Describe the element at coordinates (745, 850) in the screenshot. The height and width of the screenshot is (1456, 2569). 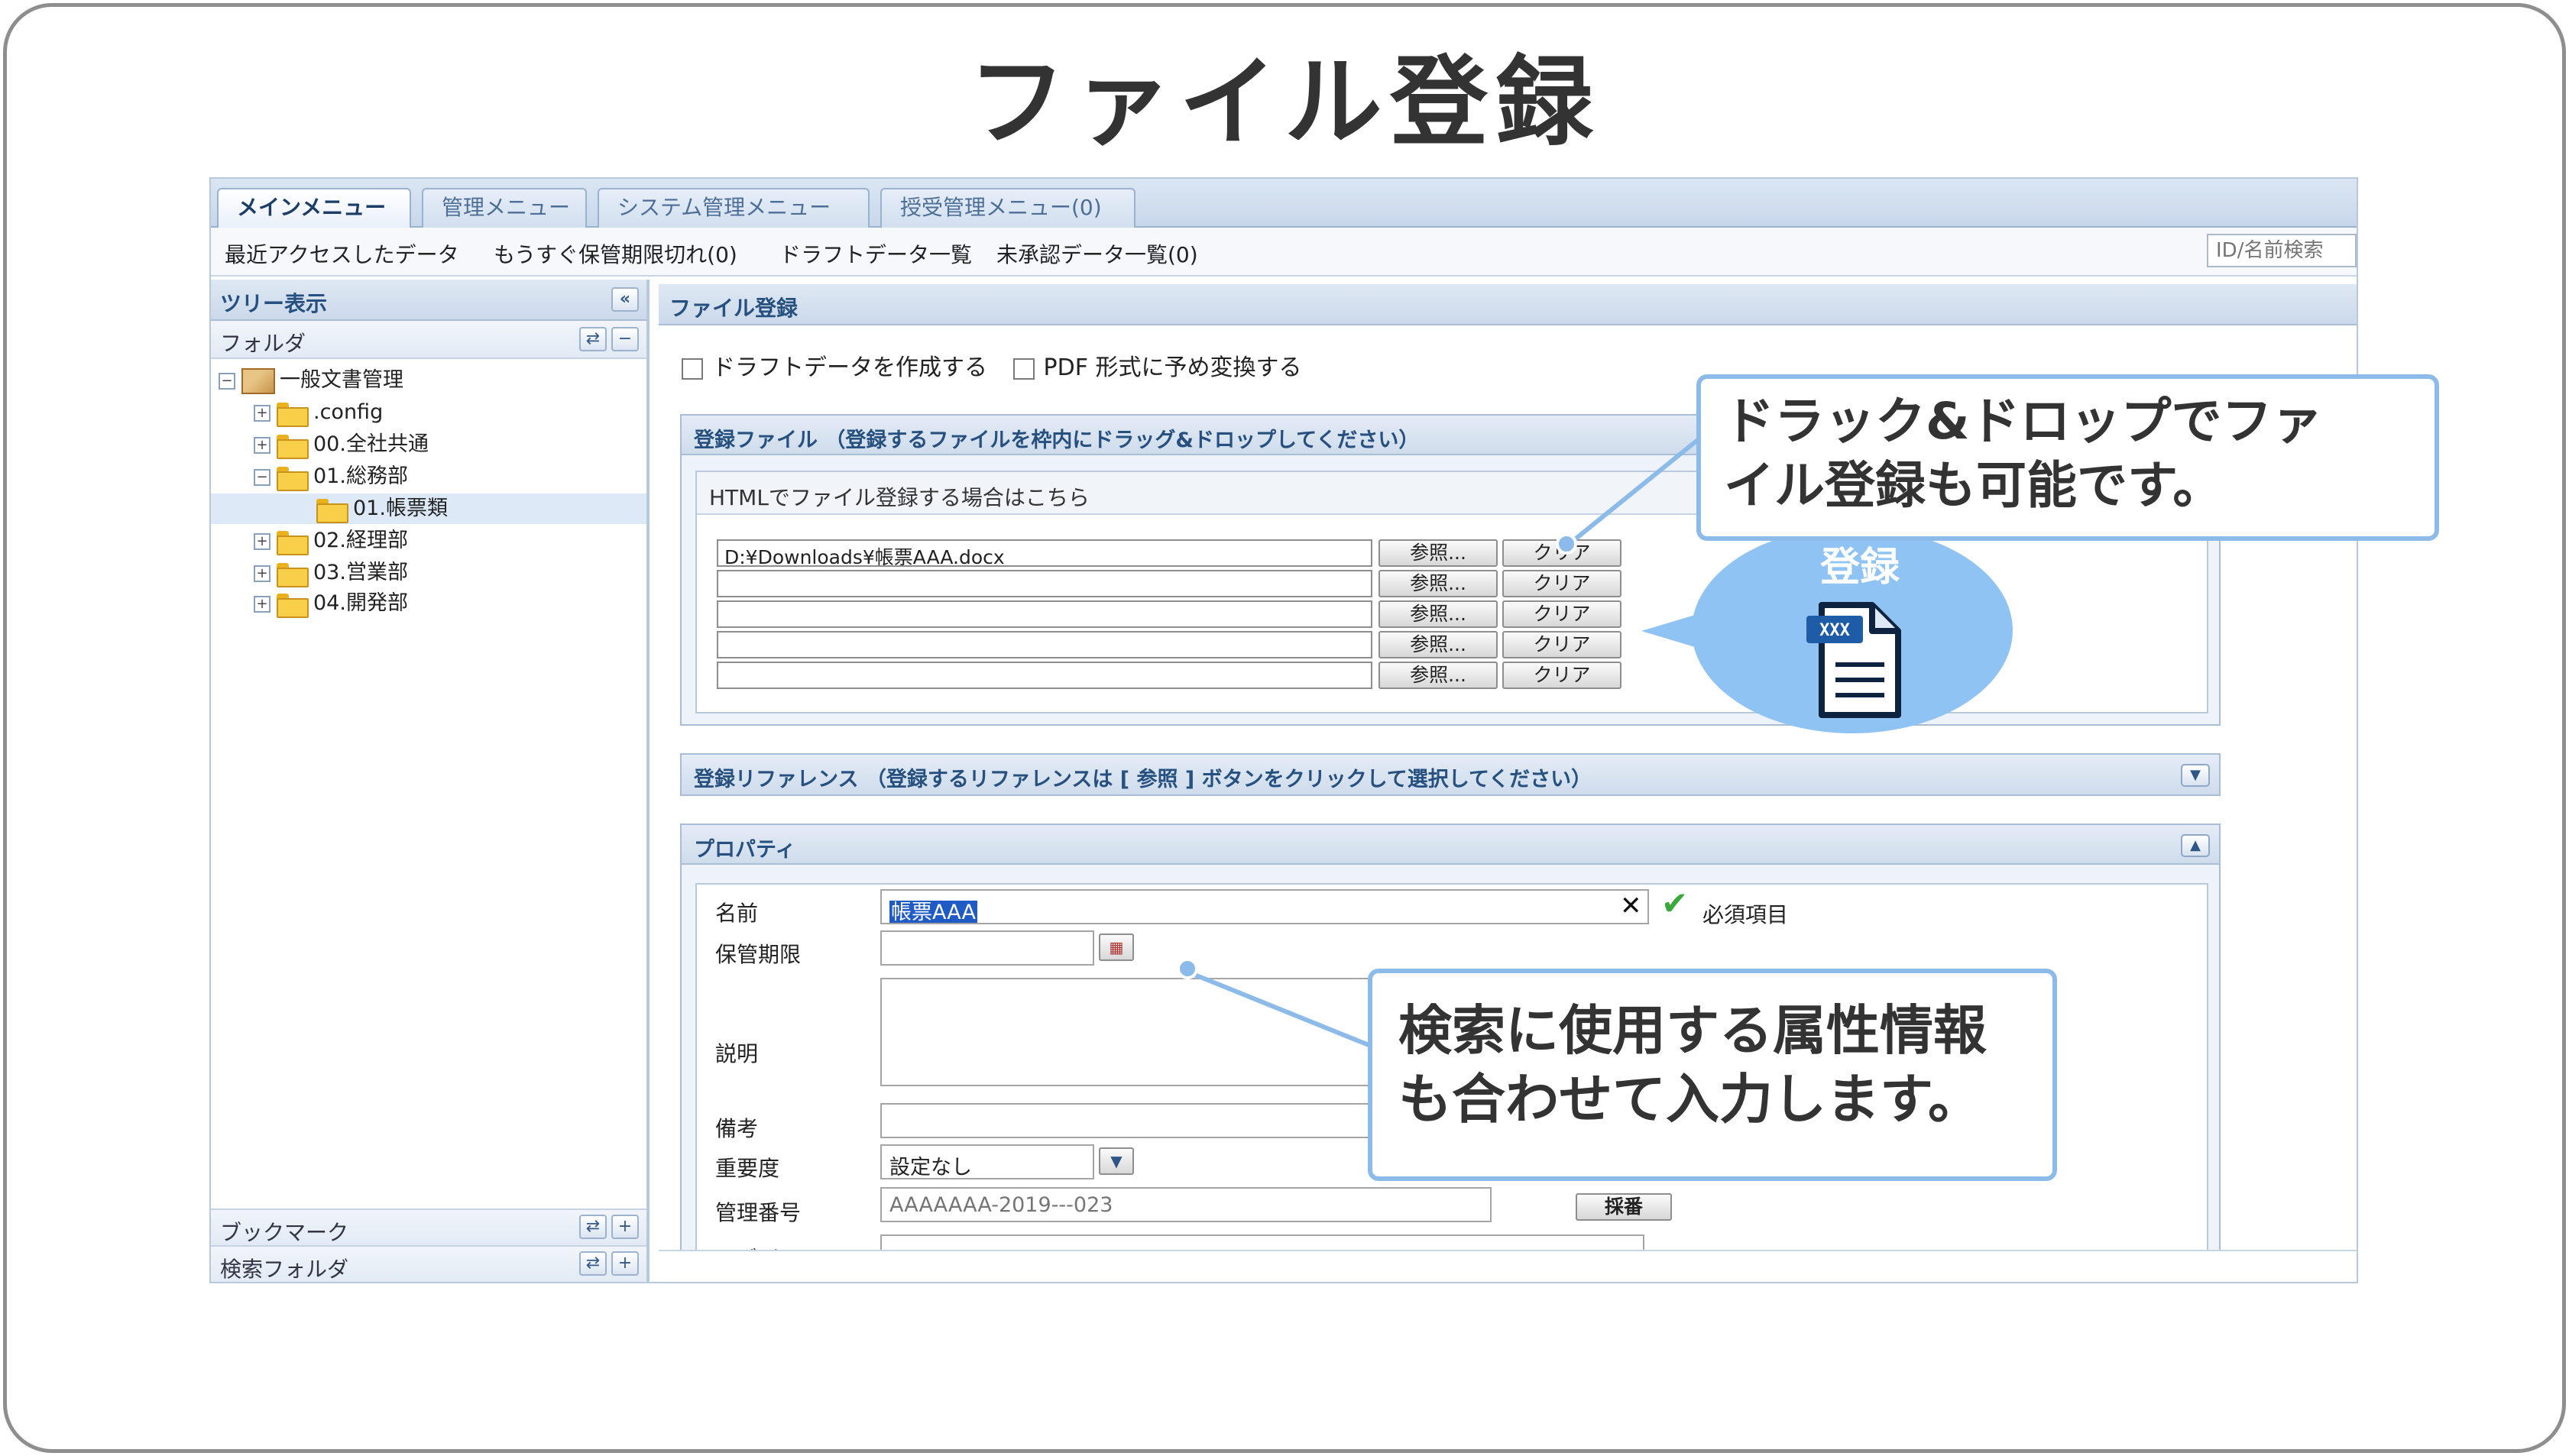
I see `property-section-title: プロパティ` at that location.